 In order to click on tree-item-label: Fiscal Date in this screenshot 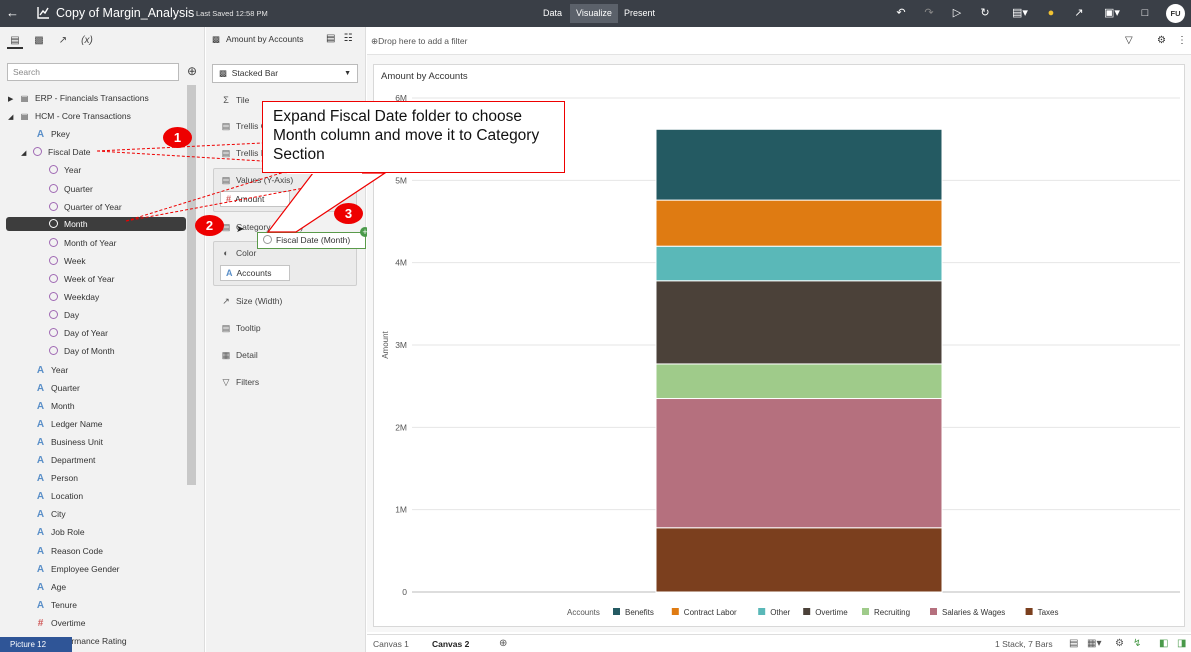, I will do `click(69, 152)`.